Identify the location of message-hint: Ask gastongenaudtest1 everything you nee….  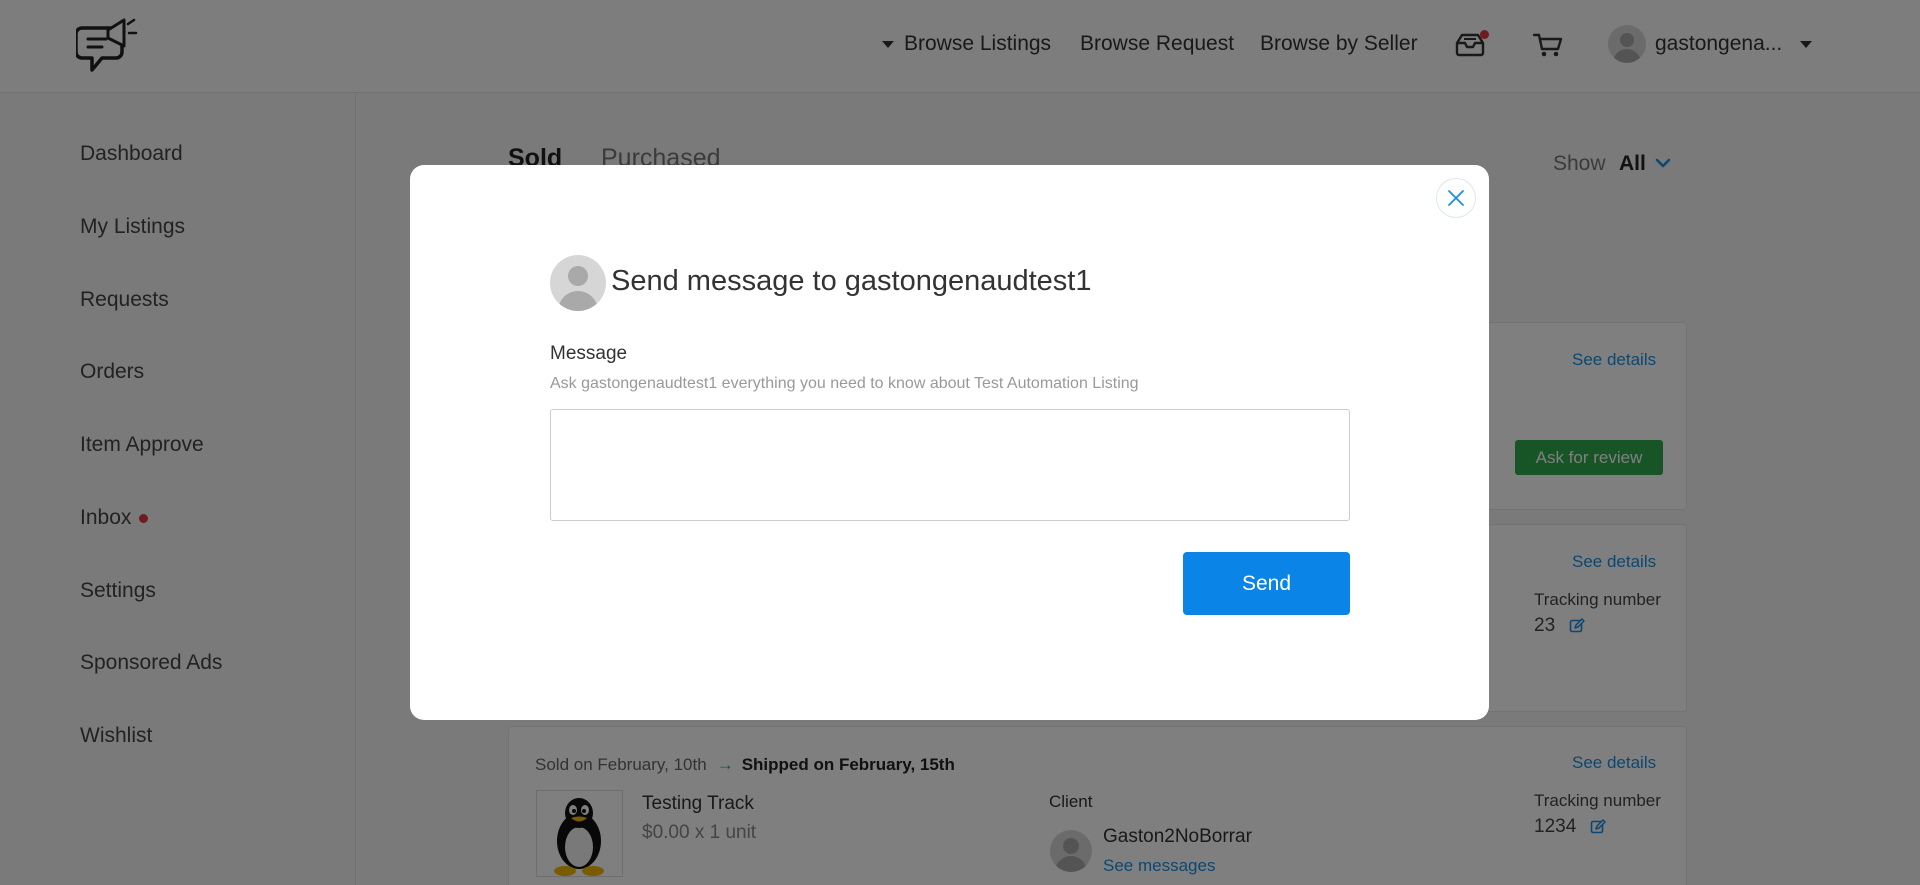
(844, 383).